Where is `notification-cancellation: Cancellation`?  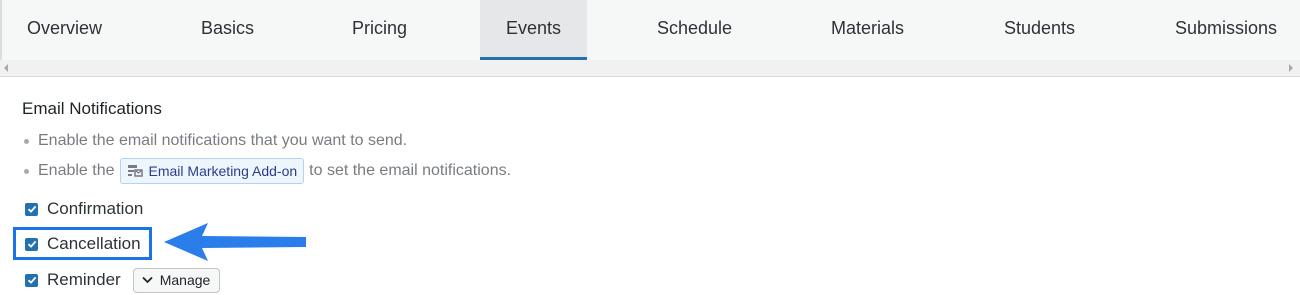 notification-cancellation: Cancellation is located at coordinates (83, 244).